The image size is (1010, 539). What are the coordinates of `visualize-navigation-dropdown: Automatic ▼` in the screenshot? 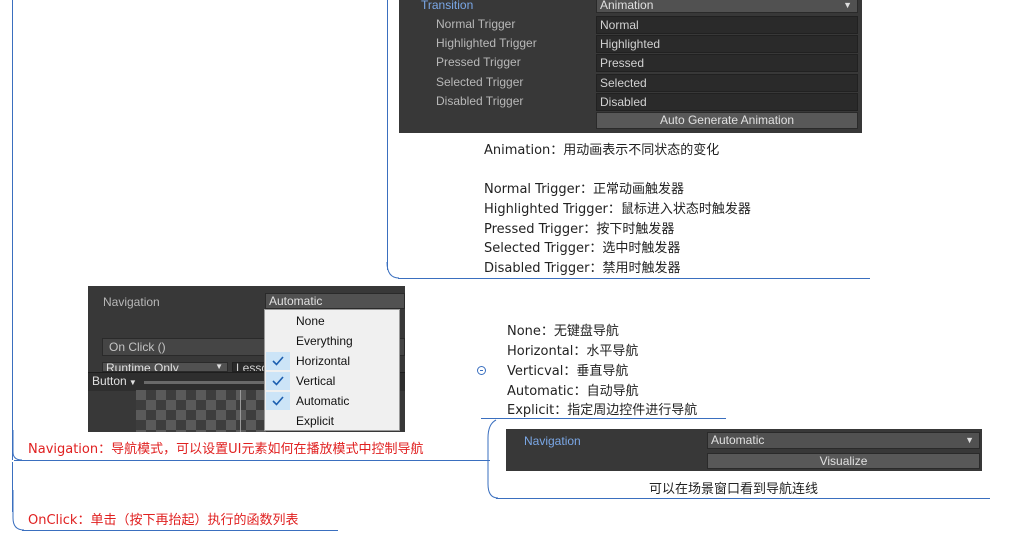 It's located at (843, 440).